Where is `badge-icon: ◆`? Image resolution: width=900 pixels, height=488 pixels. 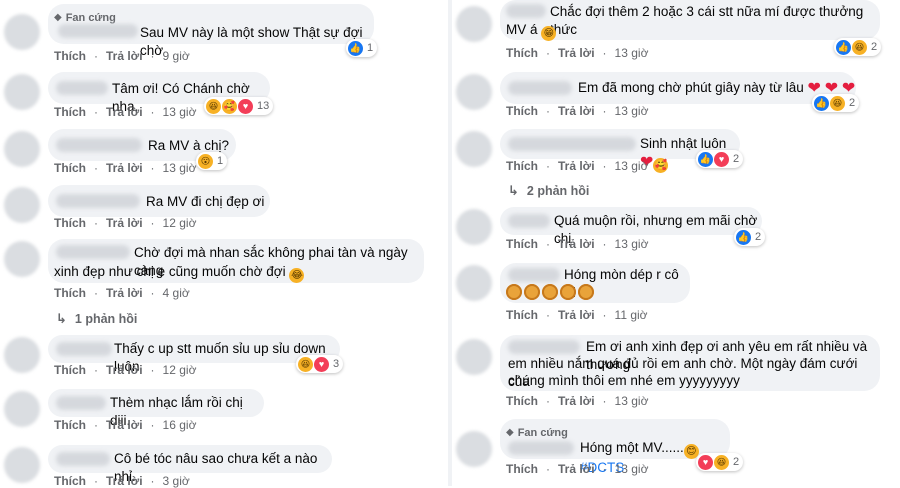 badge-icon: ◆ is located at coordinates (510, 432).